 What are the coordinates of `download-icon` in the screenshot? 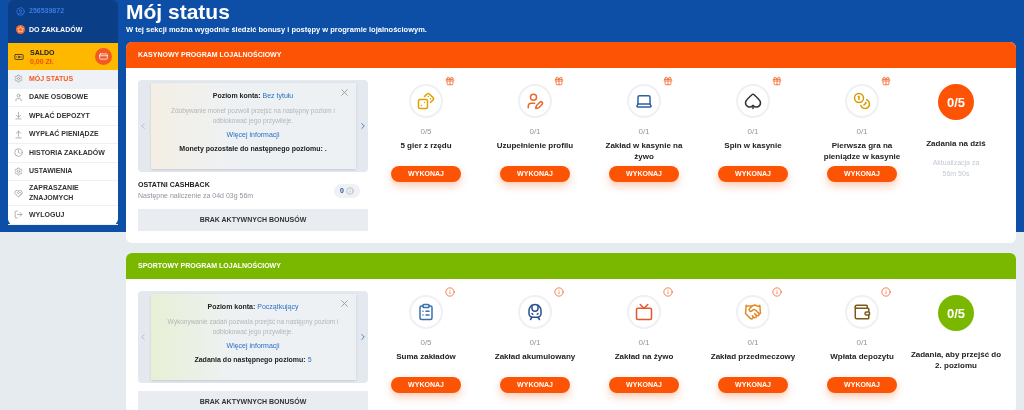 It's located at (18, 116).